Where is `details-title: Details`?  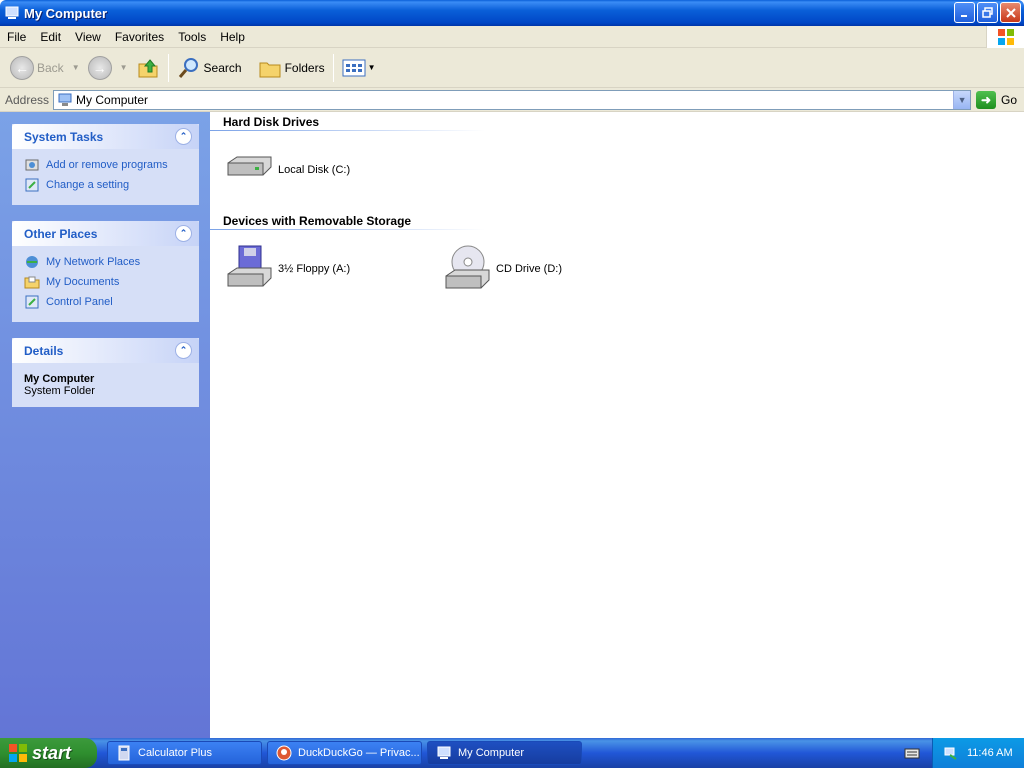 details-title: Details is located at coordinates (44, 350).